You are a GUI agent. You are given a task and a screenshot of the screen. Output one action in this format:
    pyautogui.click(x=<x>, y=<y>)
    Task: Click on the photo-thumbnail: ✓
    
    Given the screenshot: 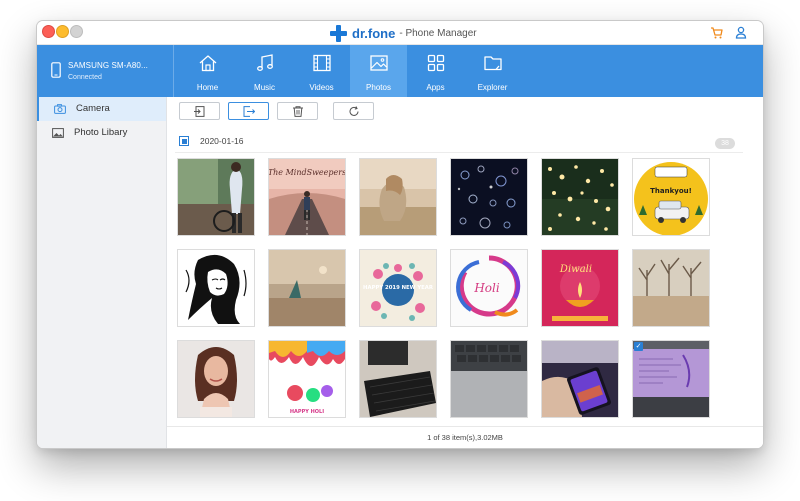 What is the action you would take?
    pyautogui.click(x=671, y=379)
    